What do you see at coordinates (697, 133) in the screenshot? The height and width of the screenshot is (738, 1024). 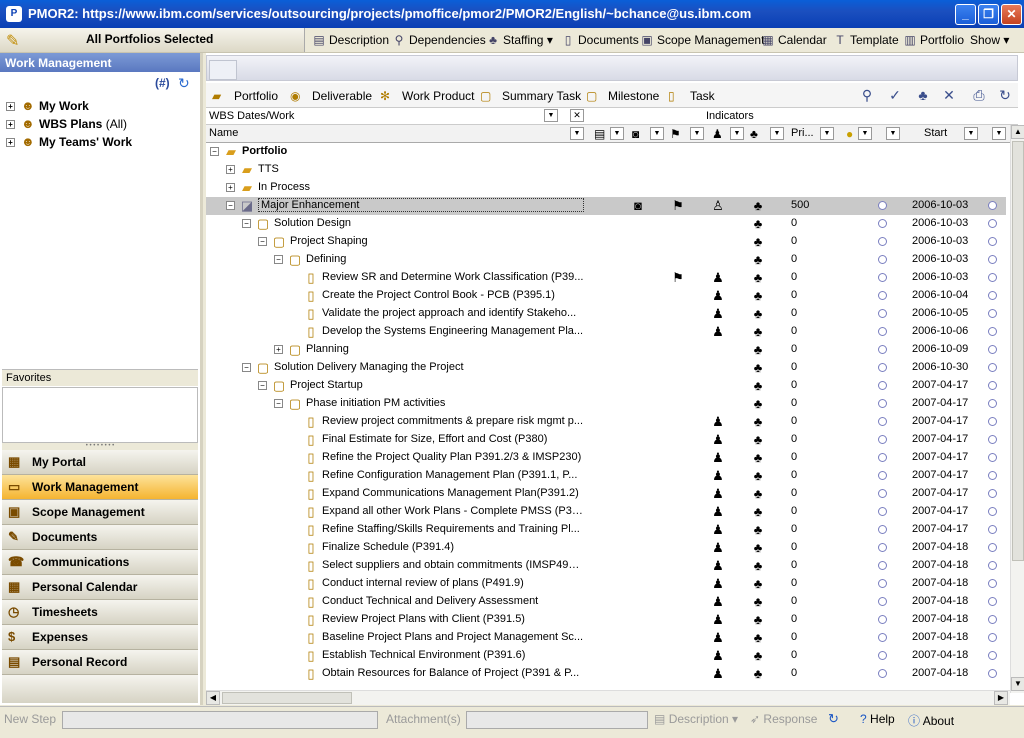 I see `flag-indicator-dropdown: ▼` at bounding box center [697, 133].